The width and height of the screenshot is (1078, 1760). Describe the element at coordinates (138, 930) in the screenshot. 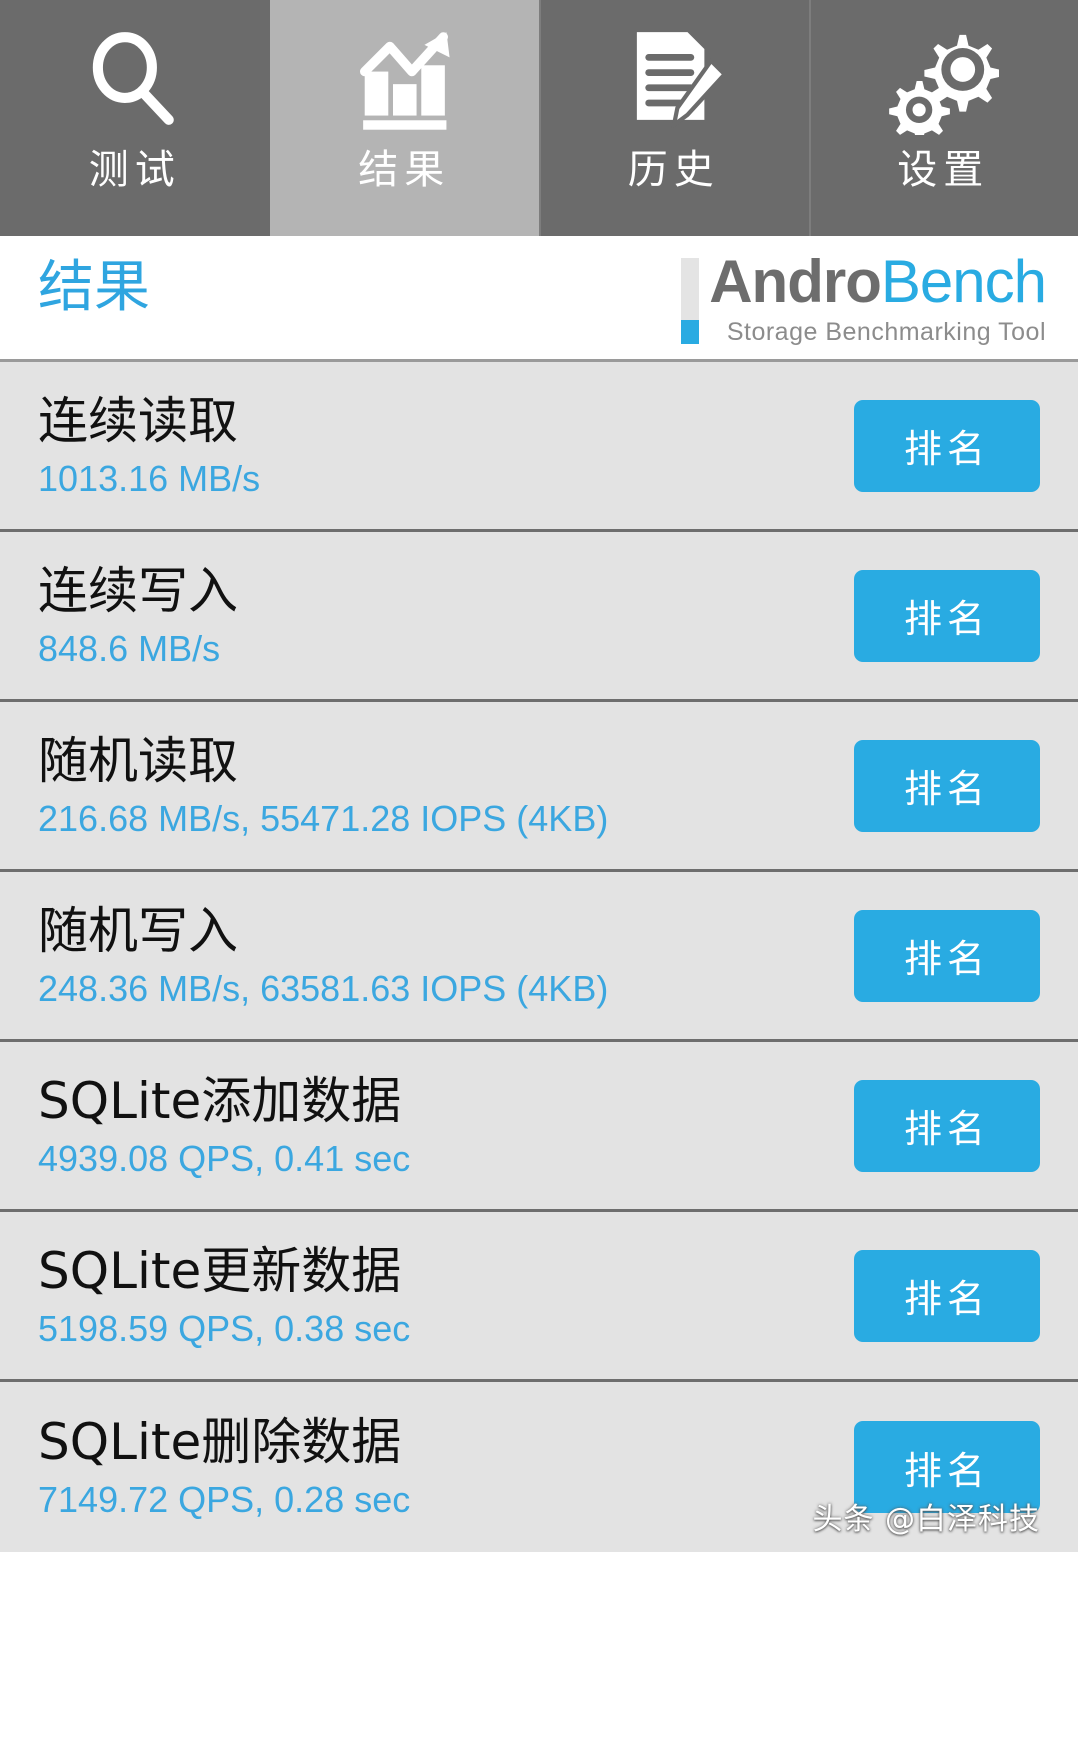

I see `result-name: 随机写入` at that location.